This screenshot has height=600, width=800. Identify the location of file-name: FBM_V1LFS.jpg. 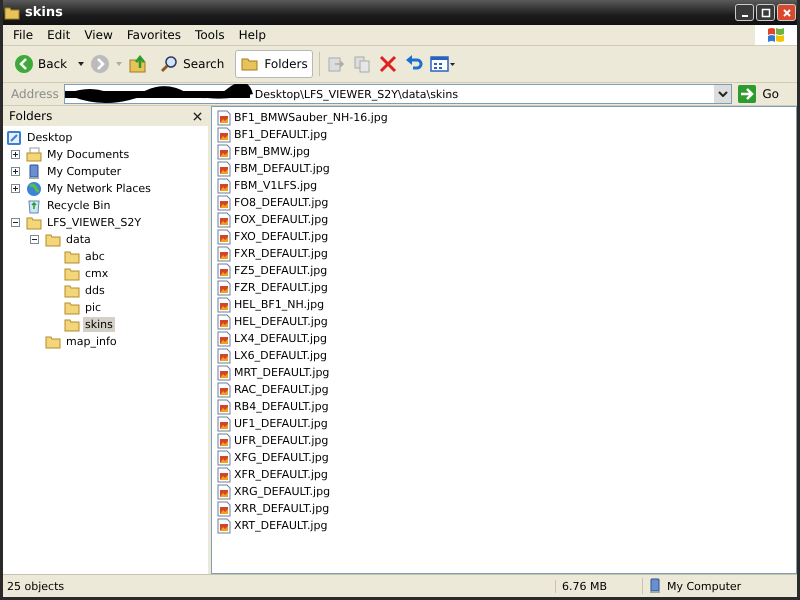
(276, 185).